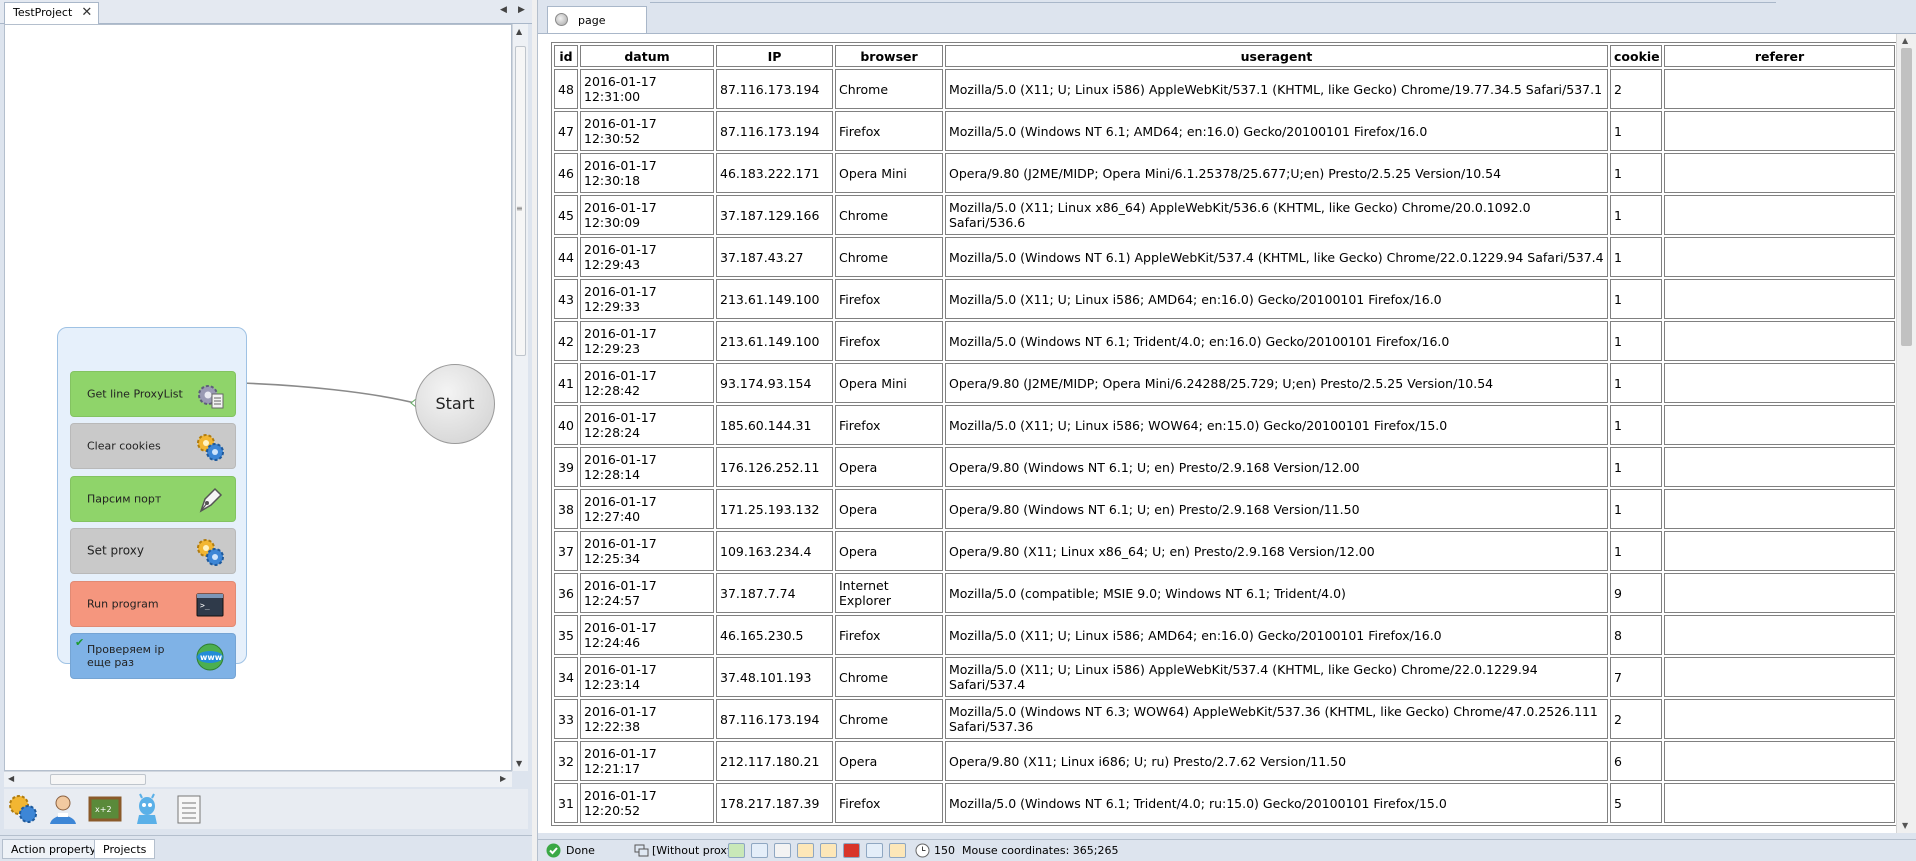 The image size is (1916, 861). I want to click on tab-label: page, so click(592, 20).